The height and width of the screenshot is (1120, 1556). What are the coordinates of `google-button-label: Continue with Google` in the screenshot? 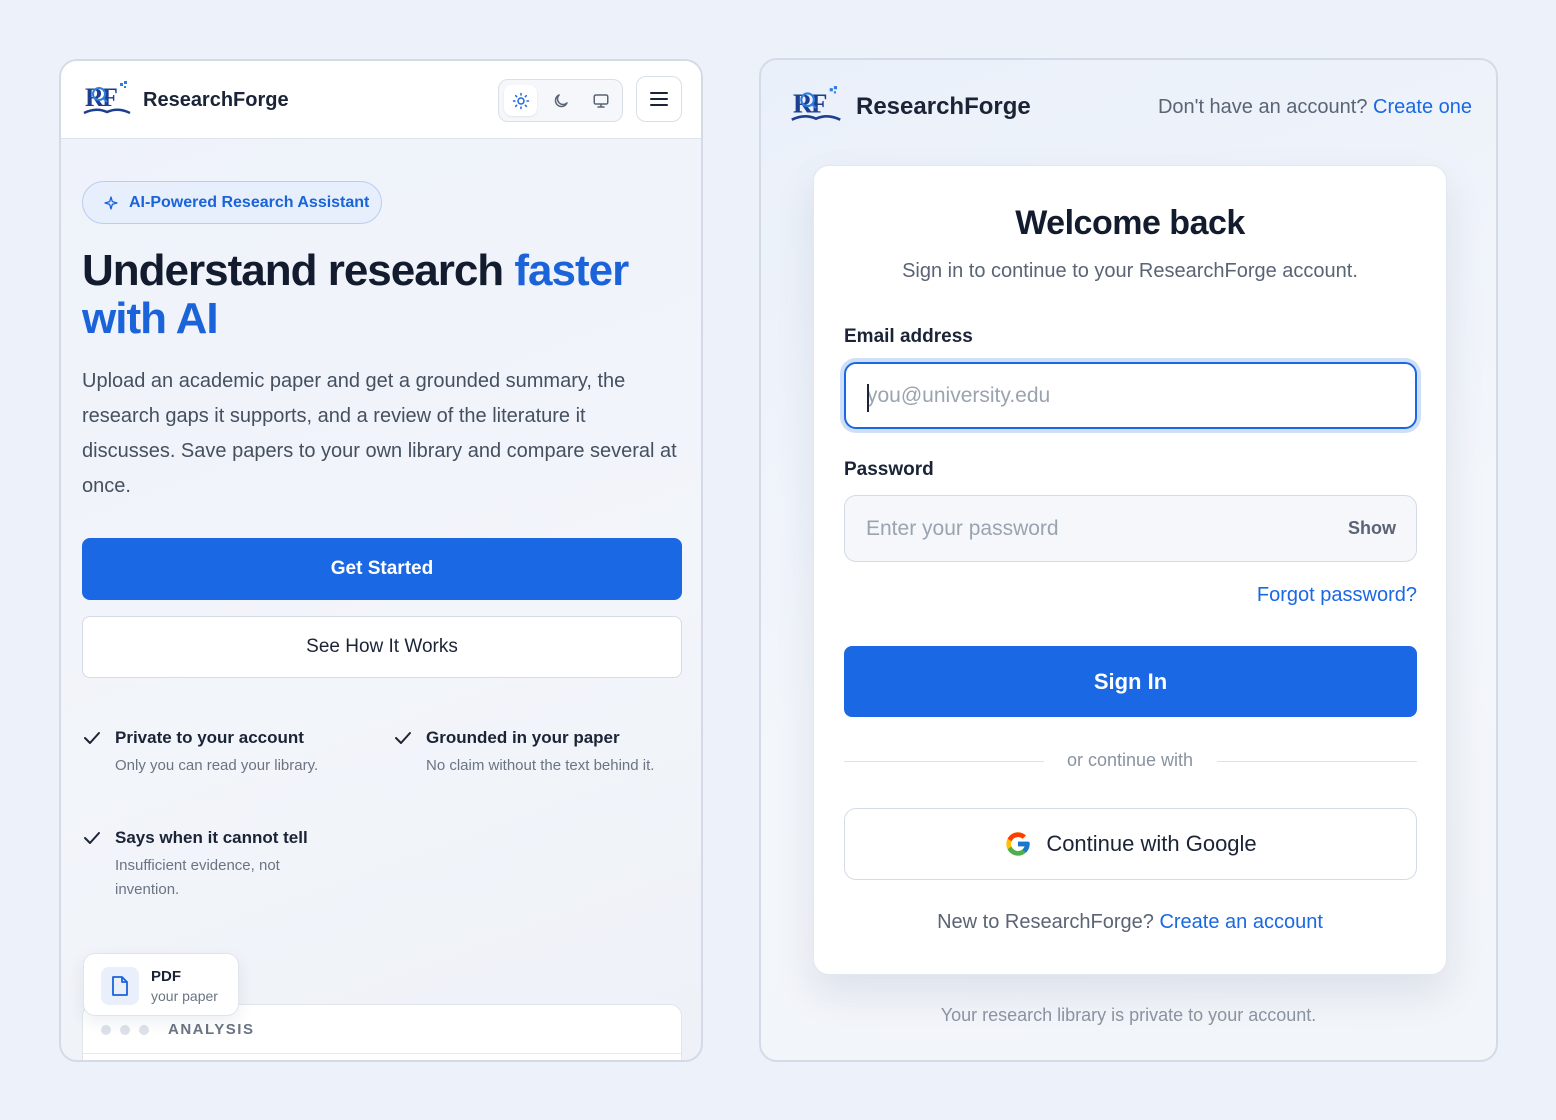 It's located at (1151, 843).